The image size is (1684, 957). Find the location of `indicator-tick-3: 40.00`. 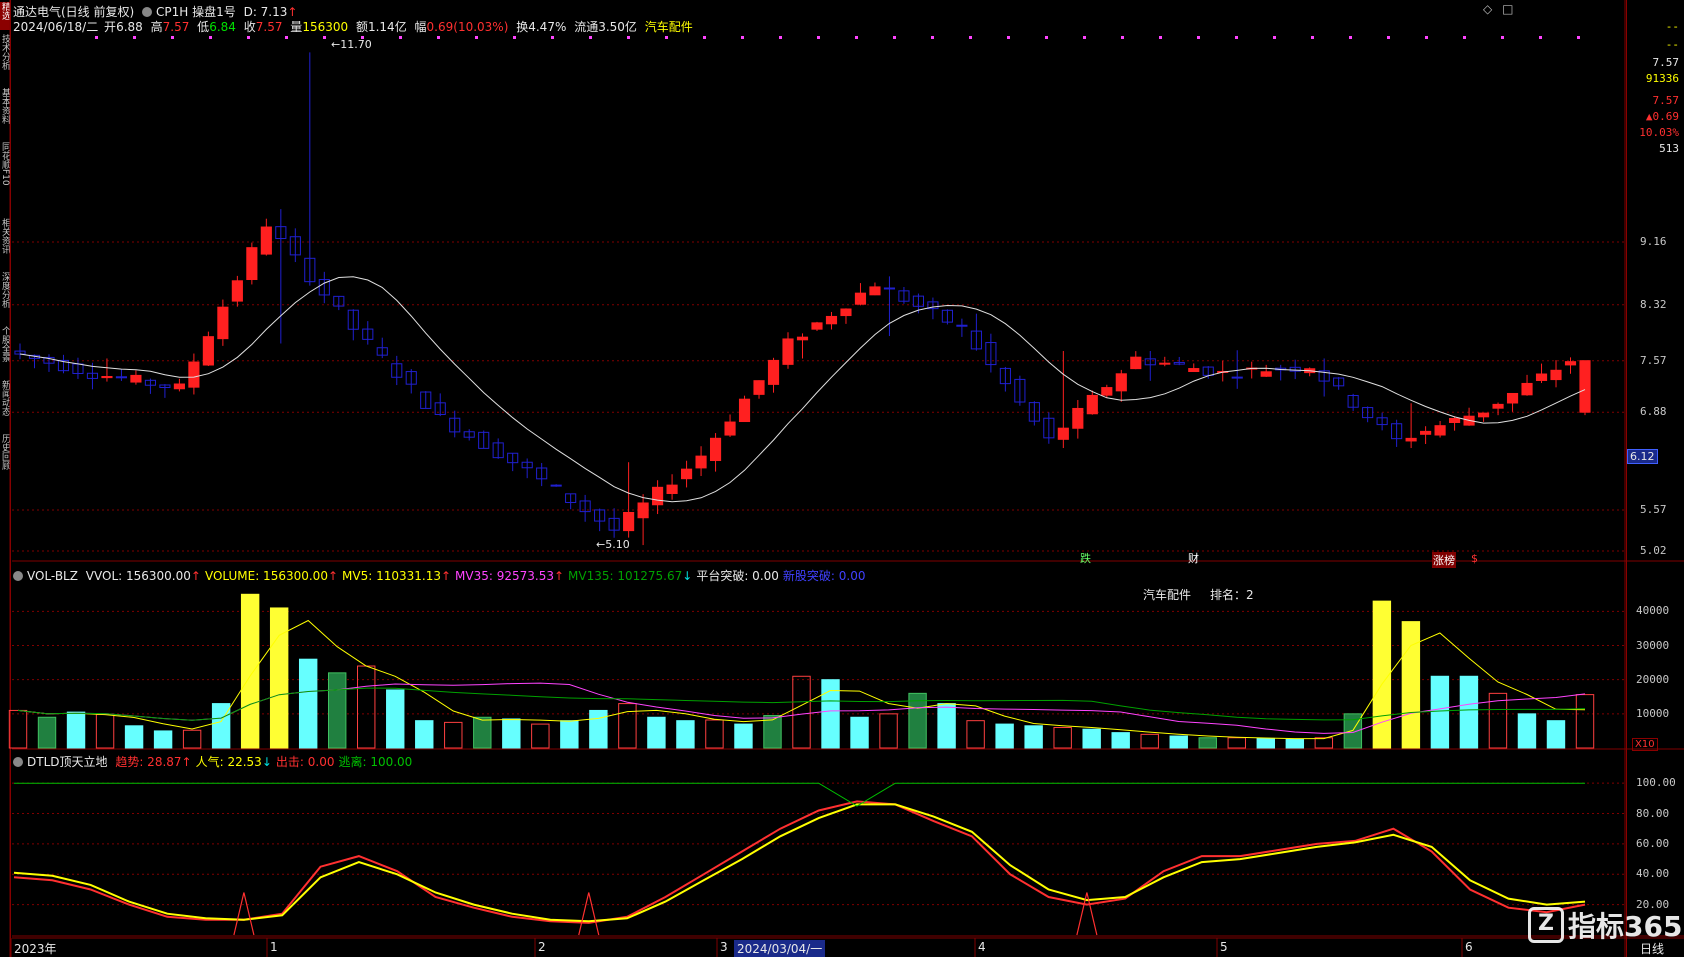

indicator-tick-3: 40.00 is located at coordinates (1653, 874).